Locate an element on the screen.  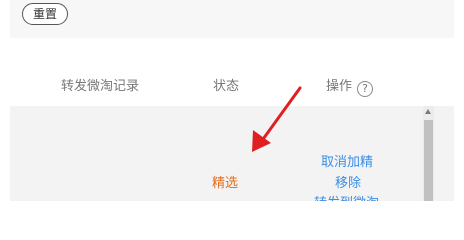
column-header-status: 状态 is located at coordinates (226, 86).